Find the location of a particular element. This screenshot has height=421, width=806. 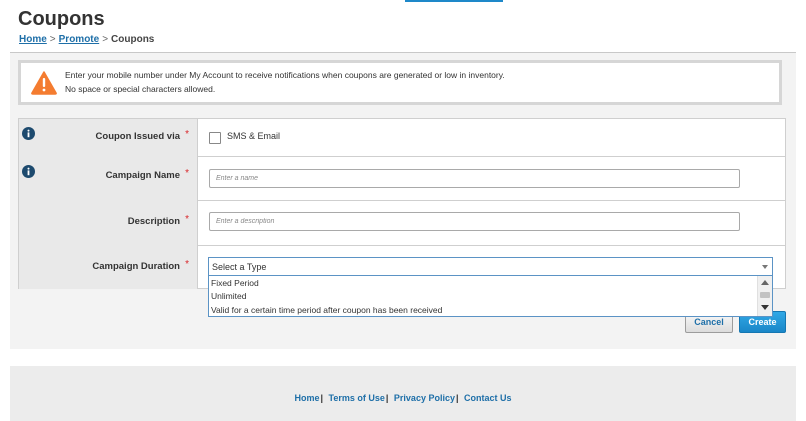

scrollbar-thumb is located at coordinates (765, 295).